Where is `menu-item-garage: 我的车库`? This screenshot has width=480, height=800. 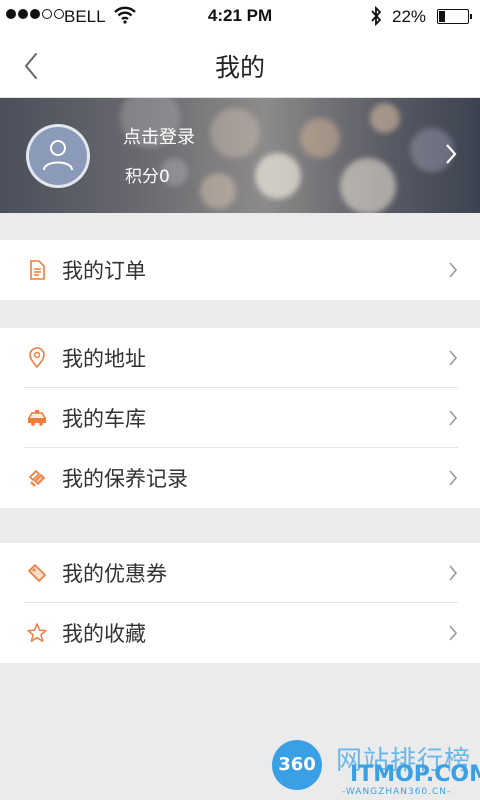
menu-item-garage: 我的车库 is located at coordinates (240, 418).